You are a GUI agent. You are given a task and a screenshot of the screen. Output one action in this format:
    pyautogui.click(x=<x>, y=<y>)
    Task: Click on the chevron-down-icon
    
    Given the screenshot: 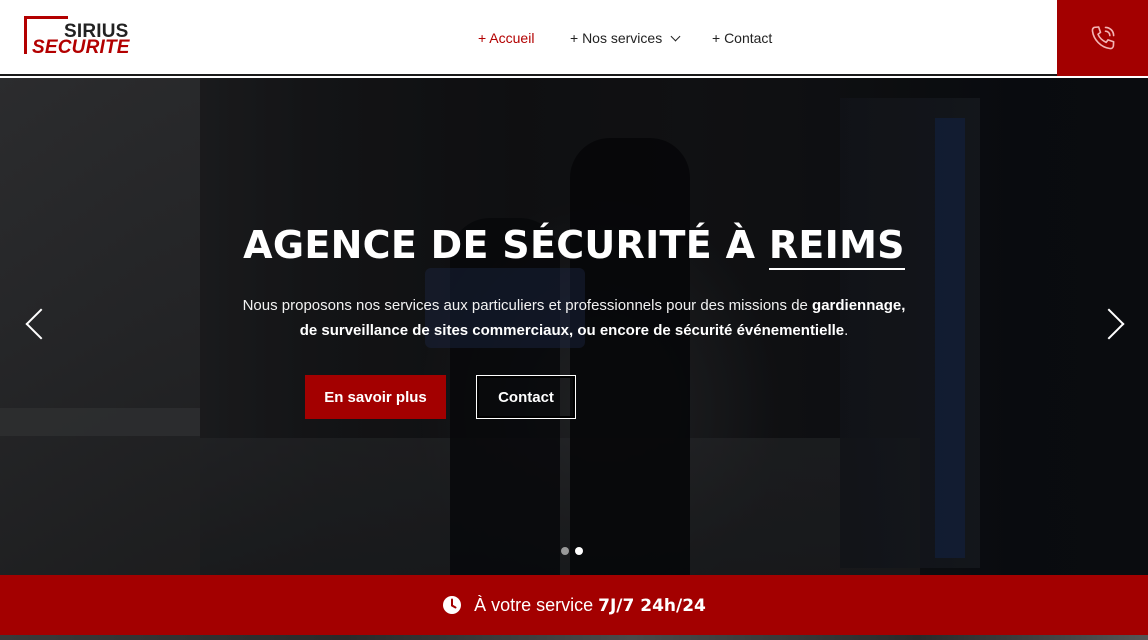 What is the action you would take?
    pyautogui.click(x=675, y=36)
    